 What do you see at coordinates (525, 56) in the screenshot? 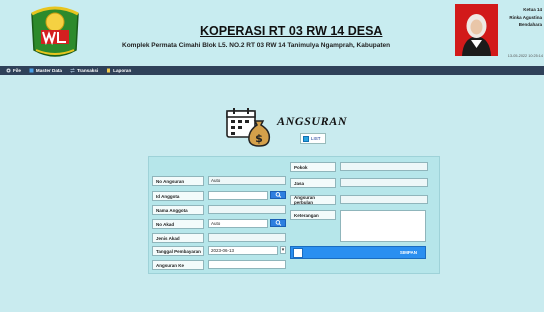
I see `current-datetime: 13-05-2022 10:25:14` at bounding box center [525, 56].